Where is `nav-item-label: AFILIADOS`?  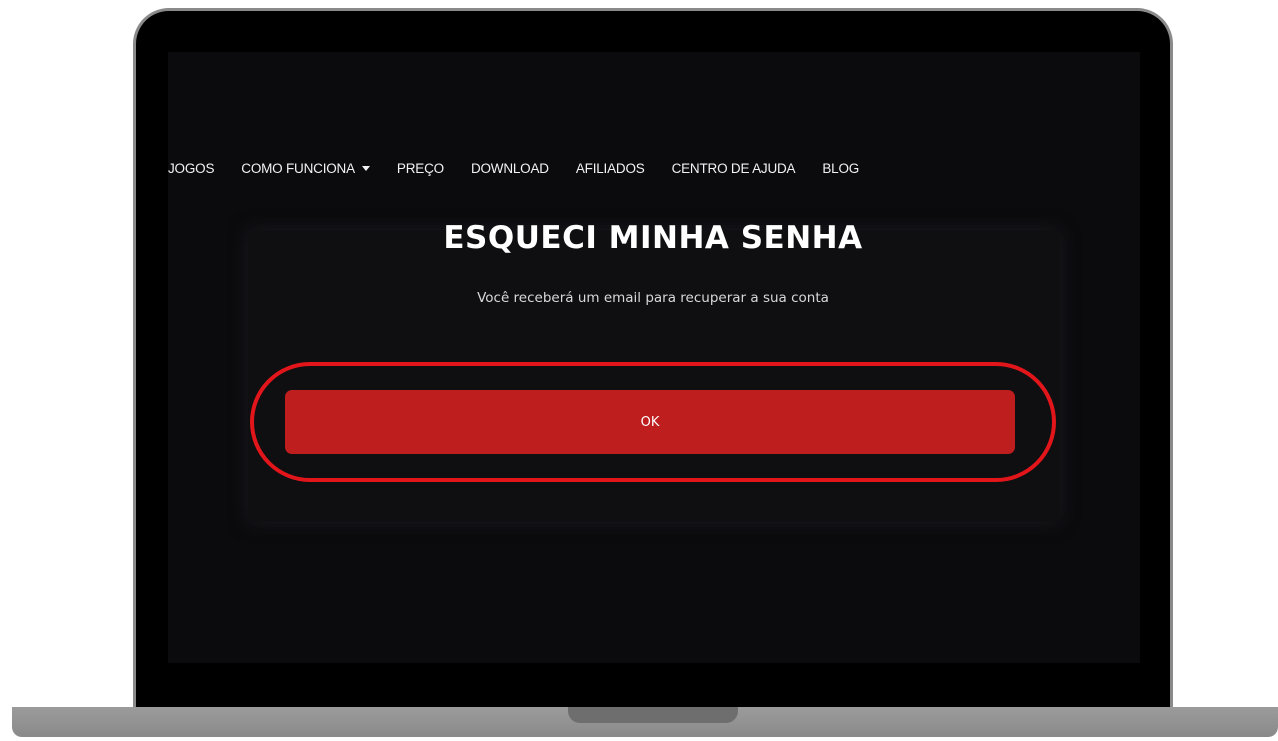
nav-item-label: AFILIADOS is located at coordinates (610, 168).